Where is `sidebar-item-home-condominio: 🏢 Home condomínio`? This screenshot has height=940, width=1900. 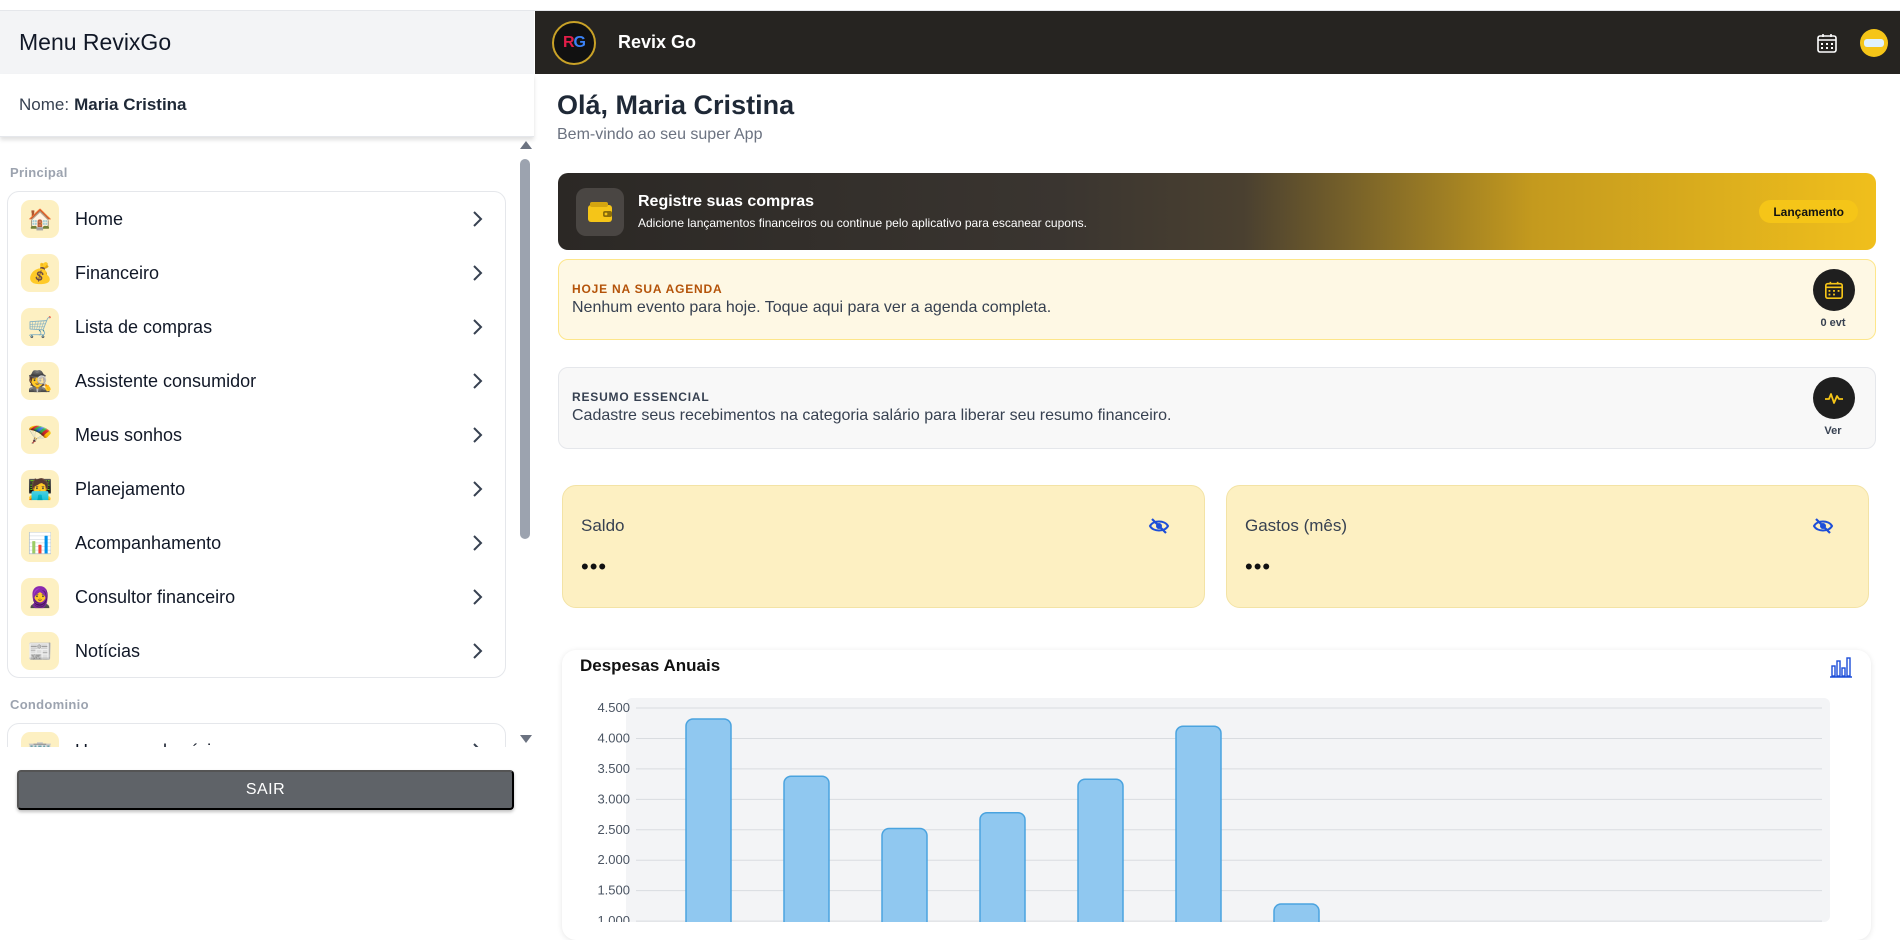 sidebar-item-home-condominio: 🏢 Home condomínio is located at coordinates (256, 735).